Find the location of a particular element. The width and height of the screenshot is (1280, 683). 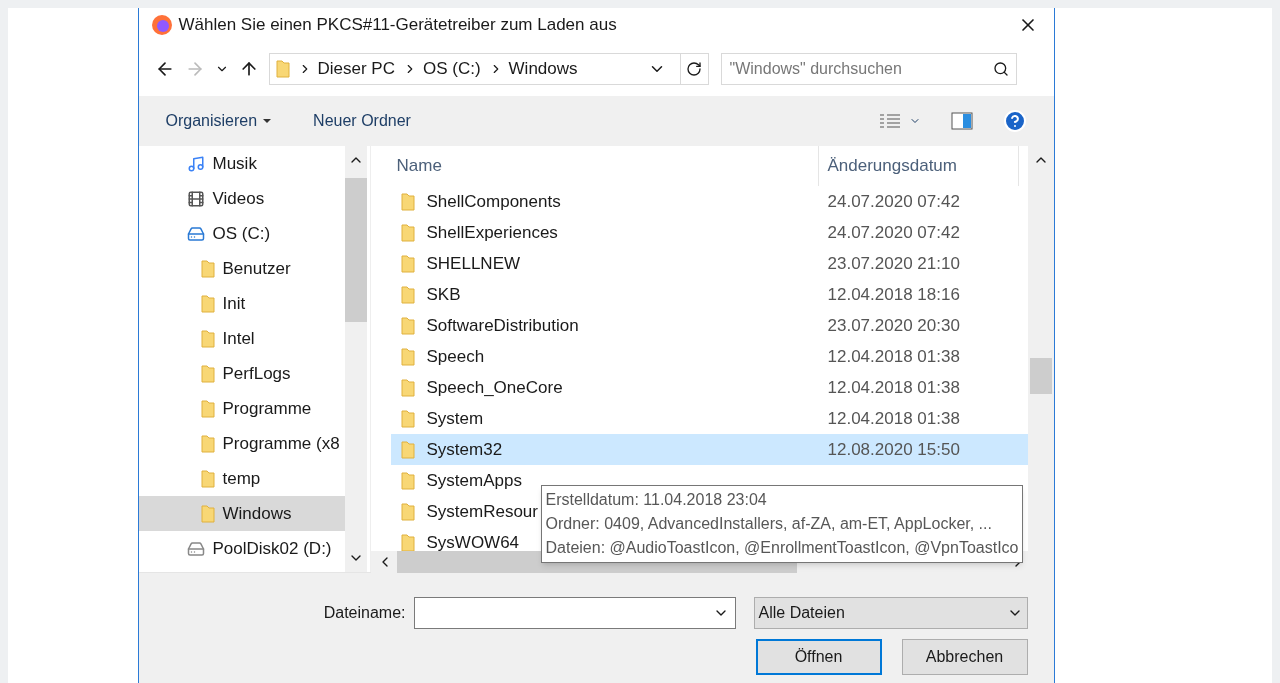

date-cell-text: 23.07.2020 20:30 is located at coordinates (893, 325).